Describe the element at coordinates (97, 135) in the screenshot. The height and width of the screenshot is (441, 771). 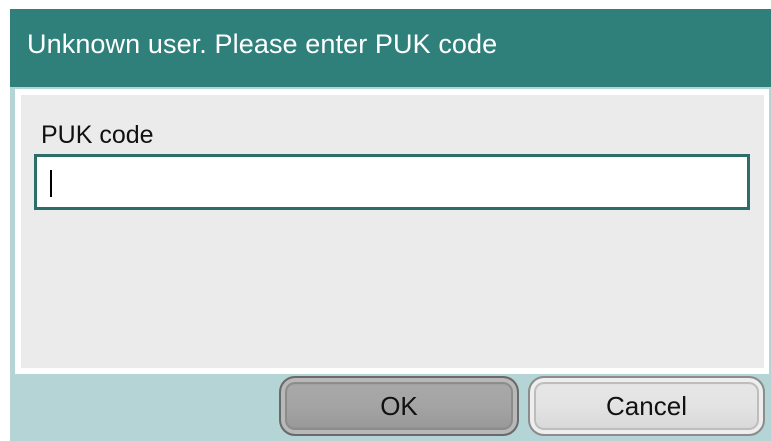
I see `puk-code-label: PUK code` at that location.